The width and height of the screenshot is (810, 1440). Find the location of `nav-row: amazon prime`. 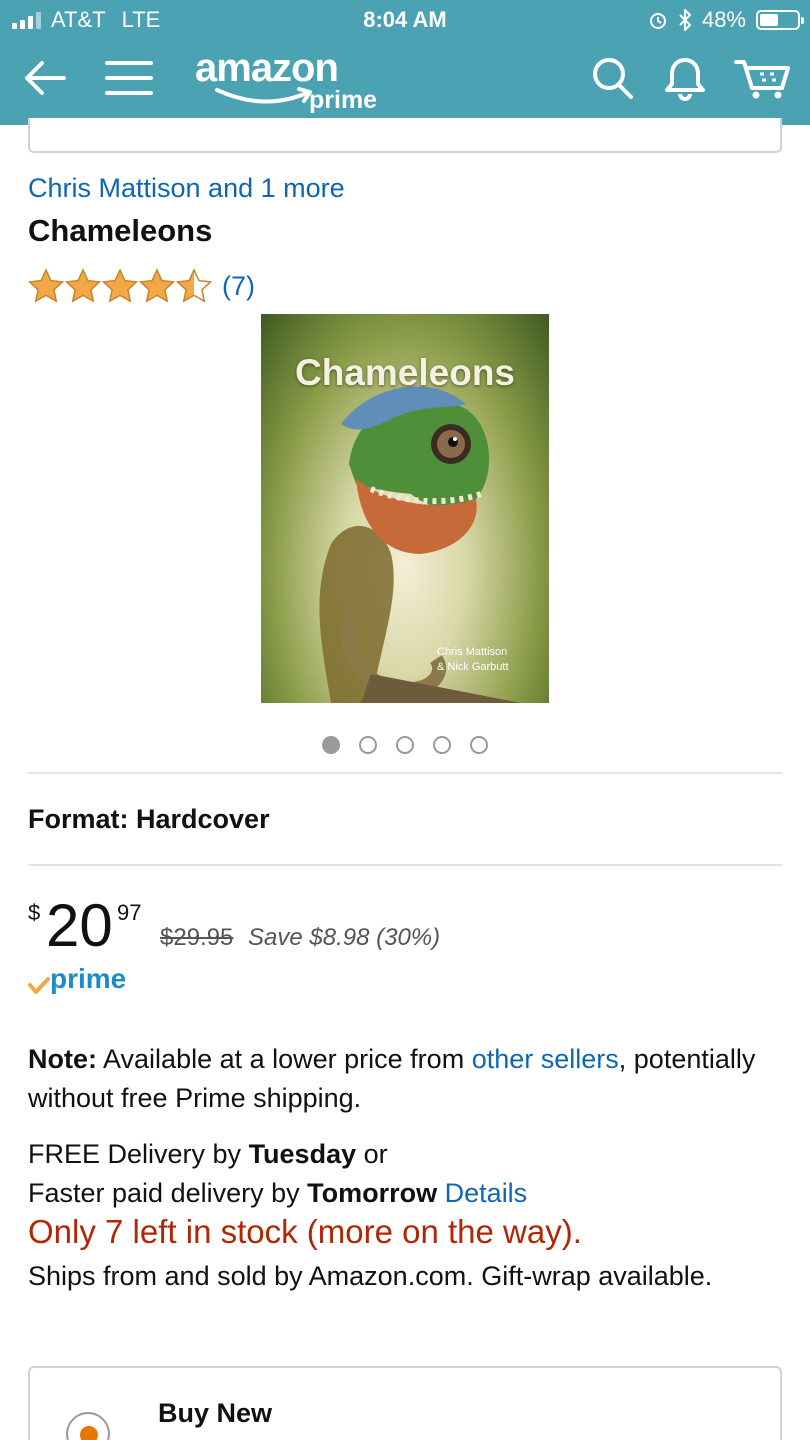

nav-row: amazon prime is located at coordinates (405, 82).